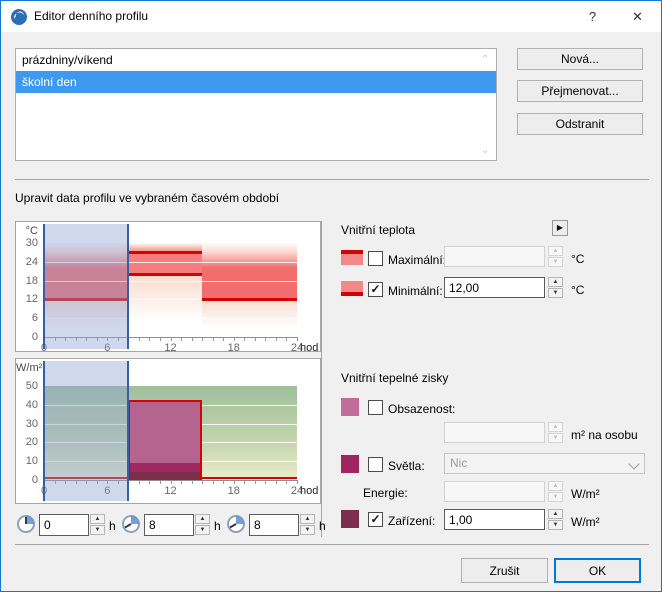  Describe the element at coordinates (170, 491) in the screenshot. I see `x-tick-label: 12` at that location.